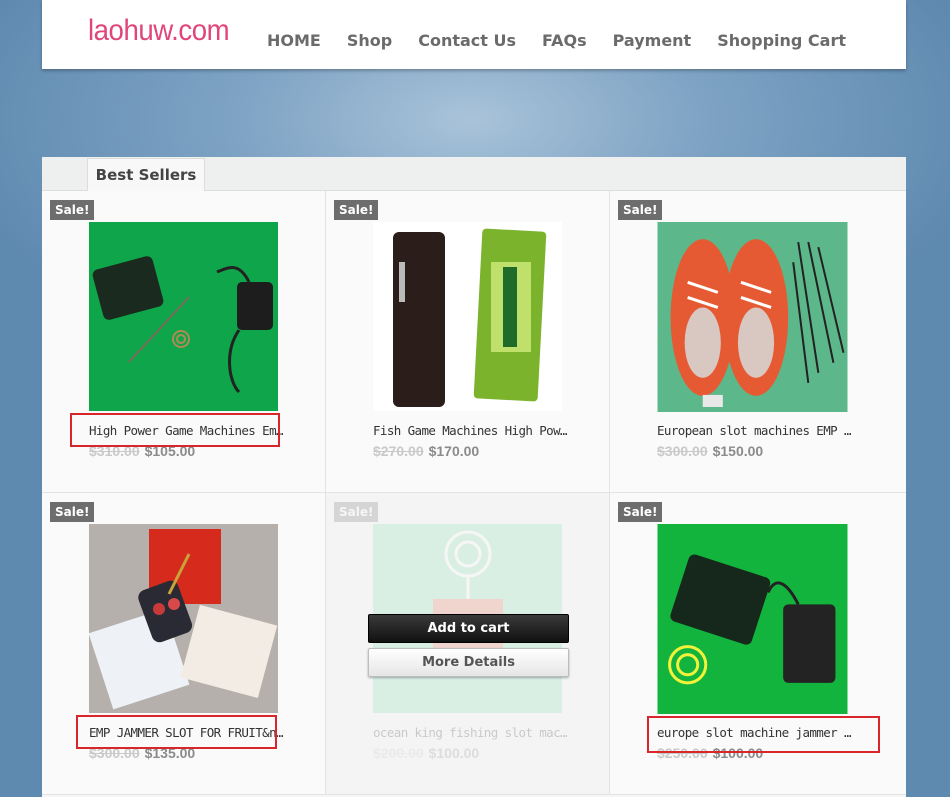 This screenshot has height=797, width=950. What do you see at coordinates (682, 451) in the screenshot?
I see `old-price: $300.00` at bounding box center [682, 451].